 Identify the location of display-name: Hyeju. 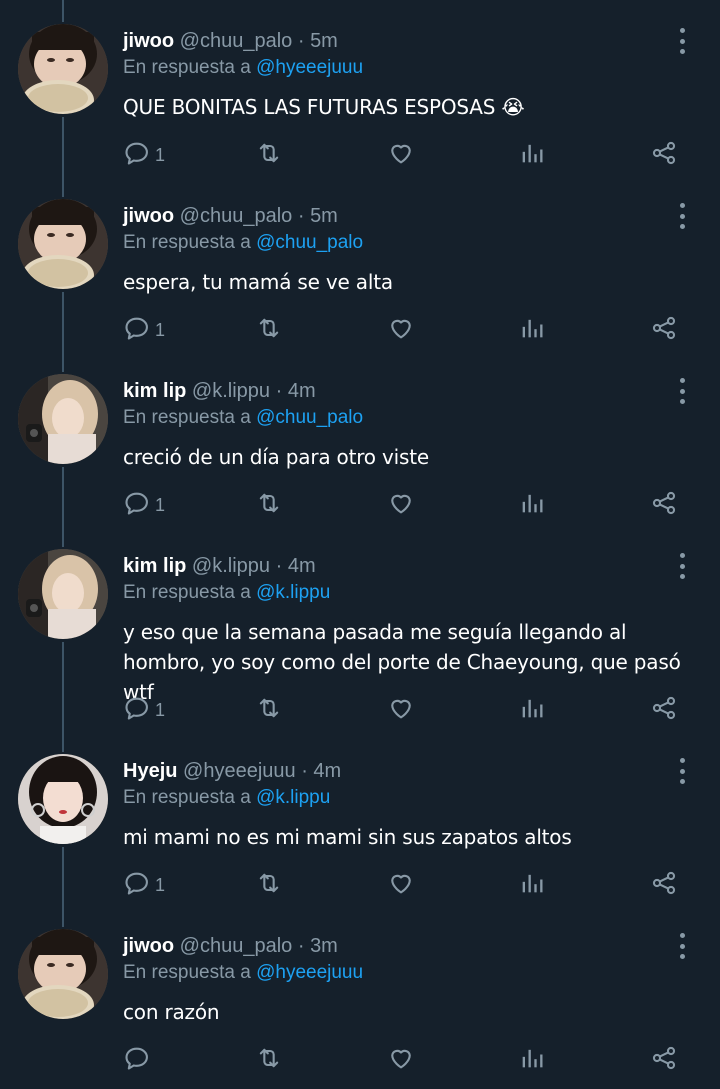
(150, 771).